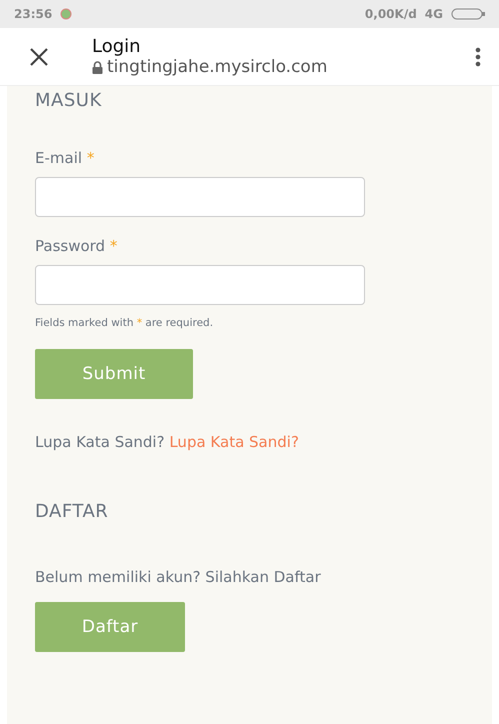  What do you see at coordinates (234, 442) in the screenshot?
I see `forgot-link: Lupa Kata Sandi?` at bounding box center [234, 442].